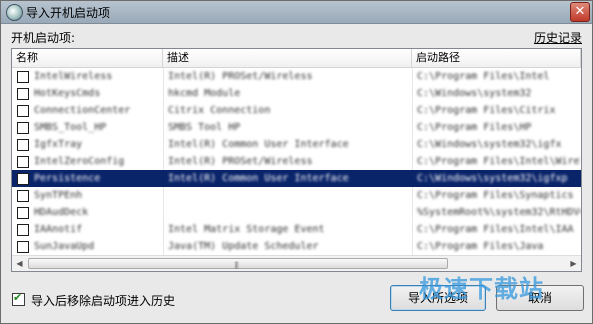  I want to click on row-name: HDAudDeck, so click(61, 212).